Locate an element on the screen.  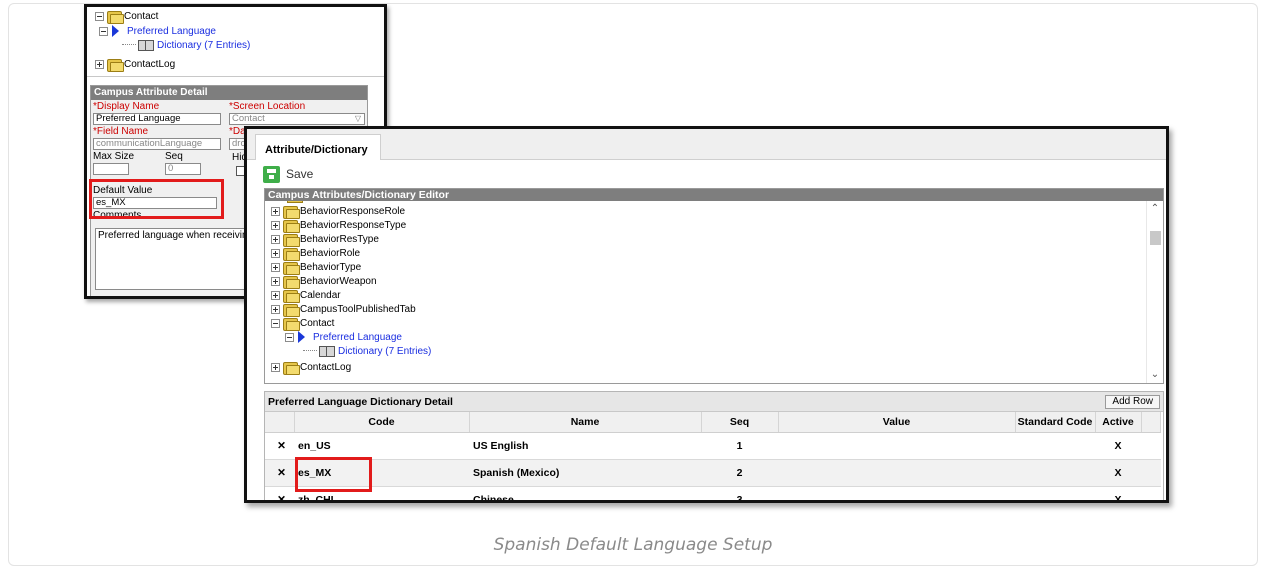
dictionary-book-icon is located at coordinates (146, 45).